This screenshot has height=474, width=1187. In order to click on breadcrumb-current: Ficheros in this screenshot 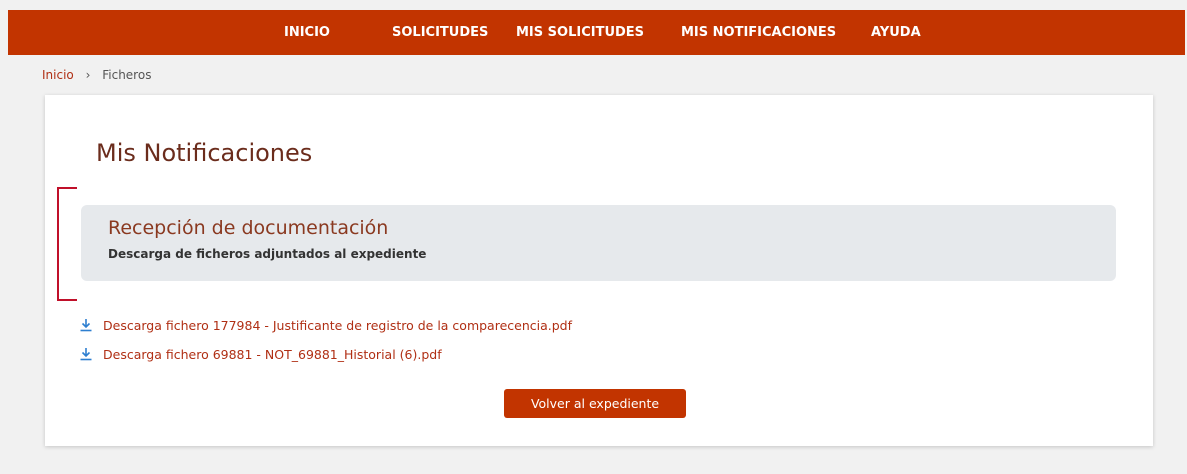, I will do `click(127, 75)`.